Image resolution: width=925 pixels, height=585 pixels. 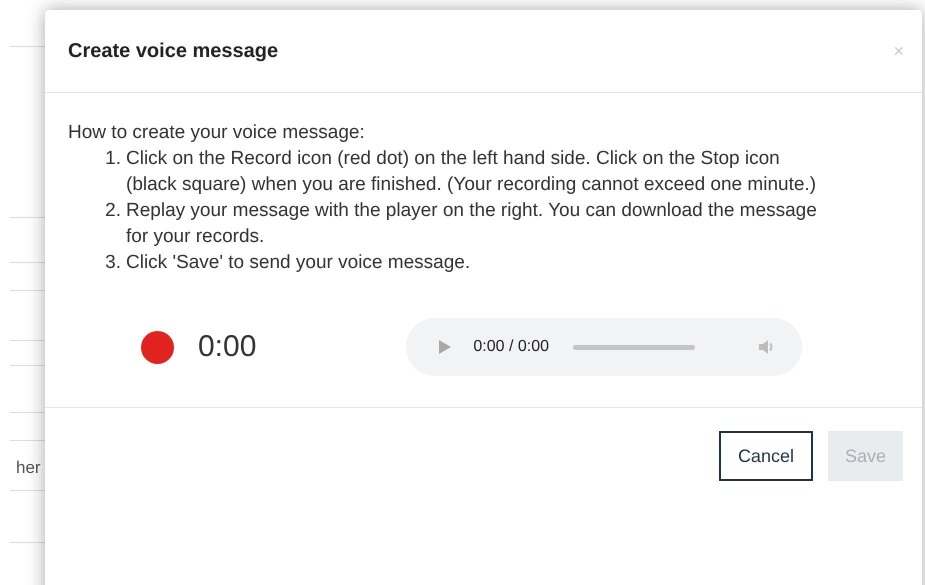 I want to click on record-button, so click(x=157, y=347).